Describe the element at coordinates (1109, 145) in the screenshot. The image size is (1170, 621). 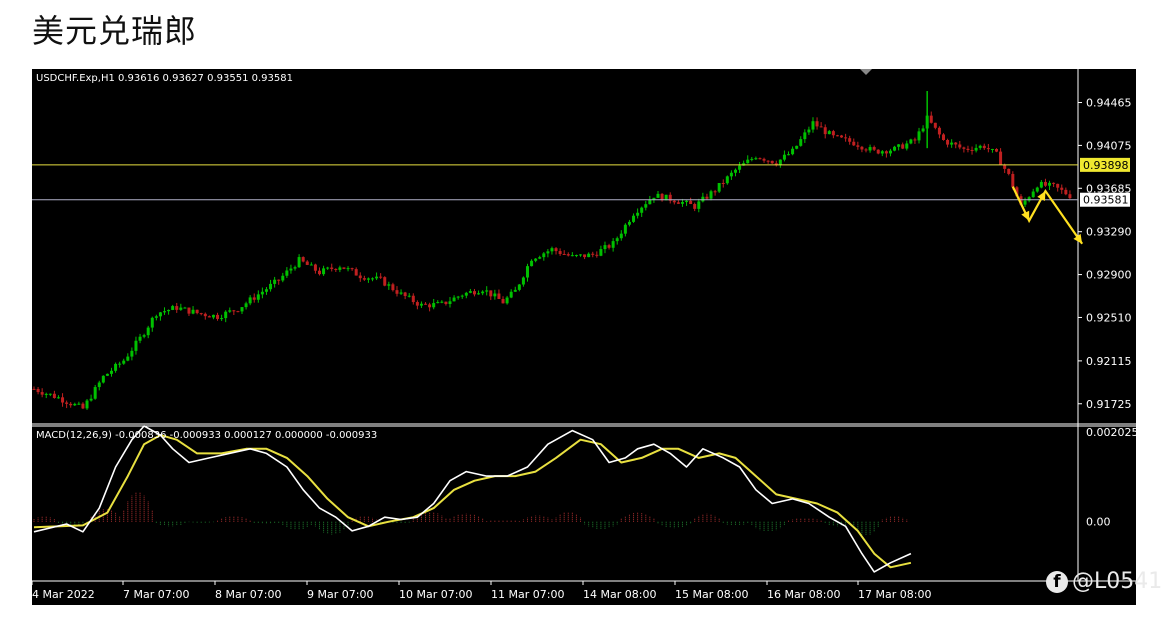
I see `price-tick-label: 0.94075` at that location.